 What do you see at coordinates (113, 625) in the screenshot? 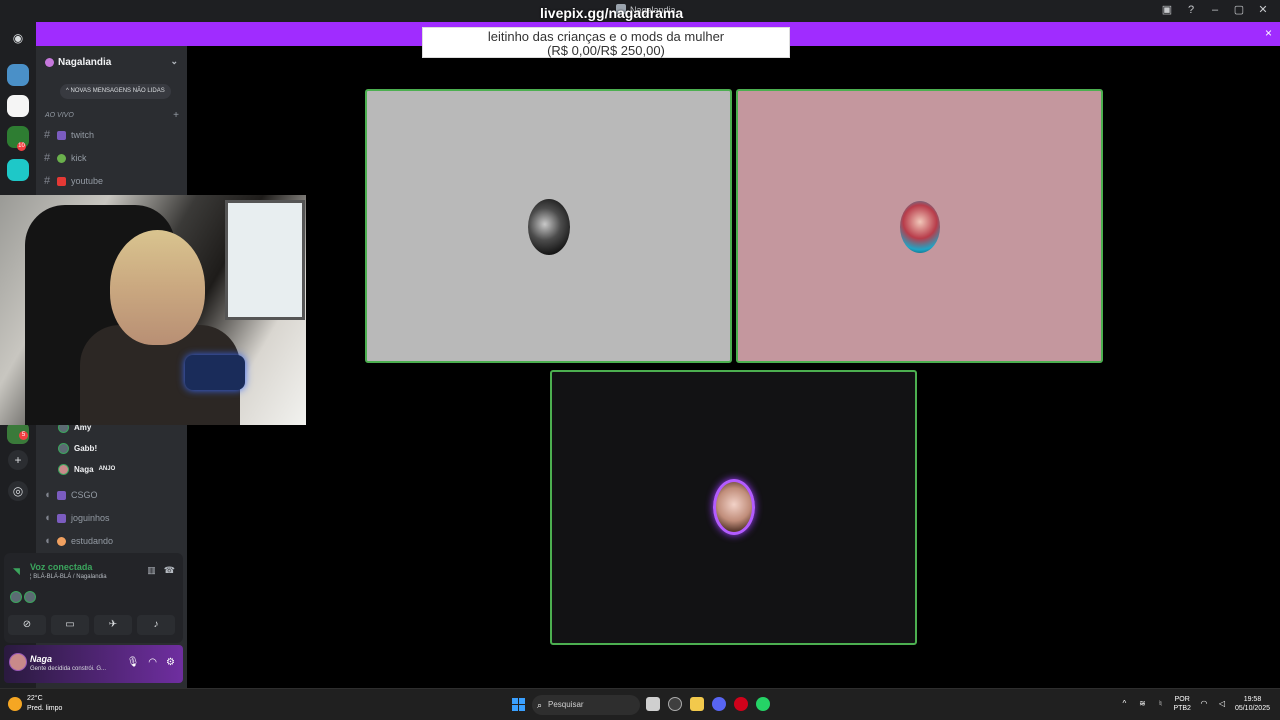
I see `activity-icon: ✈` at bounding box center [113, 625].